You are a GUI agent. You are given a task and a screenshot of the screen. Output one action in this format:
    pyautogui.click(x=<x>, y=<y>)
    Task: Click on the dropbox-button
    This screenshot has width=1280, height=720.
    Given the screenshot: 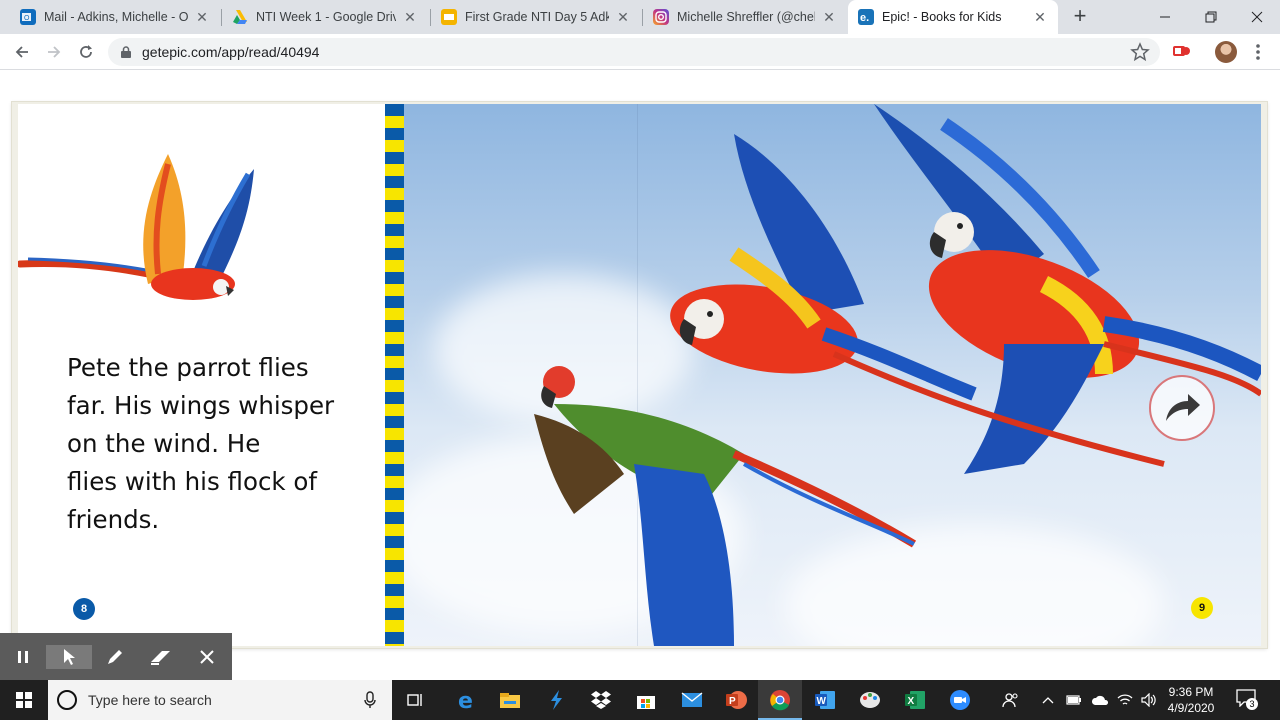 What is the action you would take?
    pyautogui.click(x=601, y=700)
    